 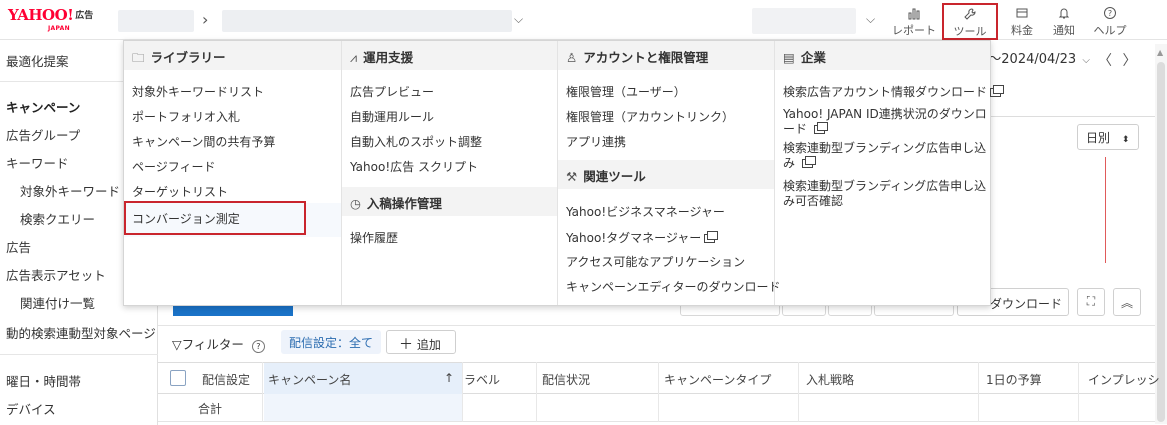 I want to click on sidebar-divider, so click(x=79, y=354).